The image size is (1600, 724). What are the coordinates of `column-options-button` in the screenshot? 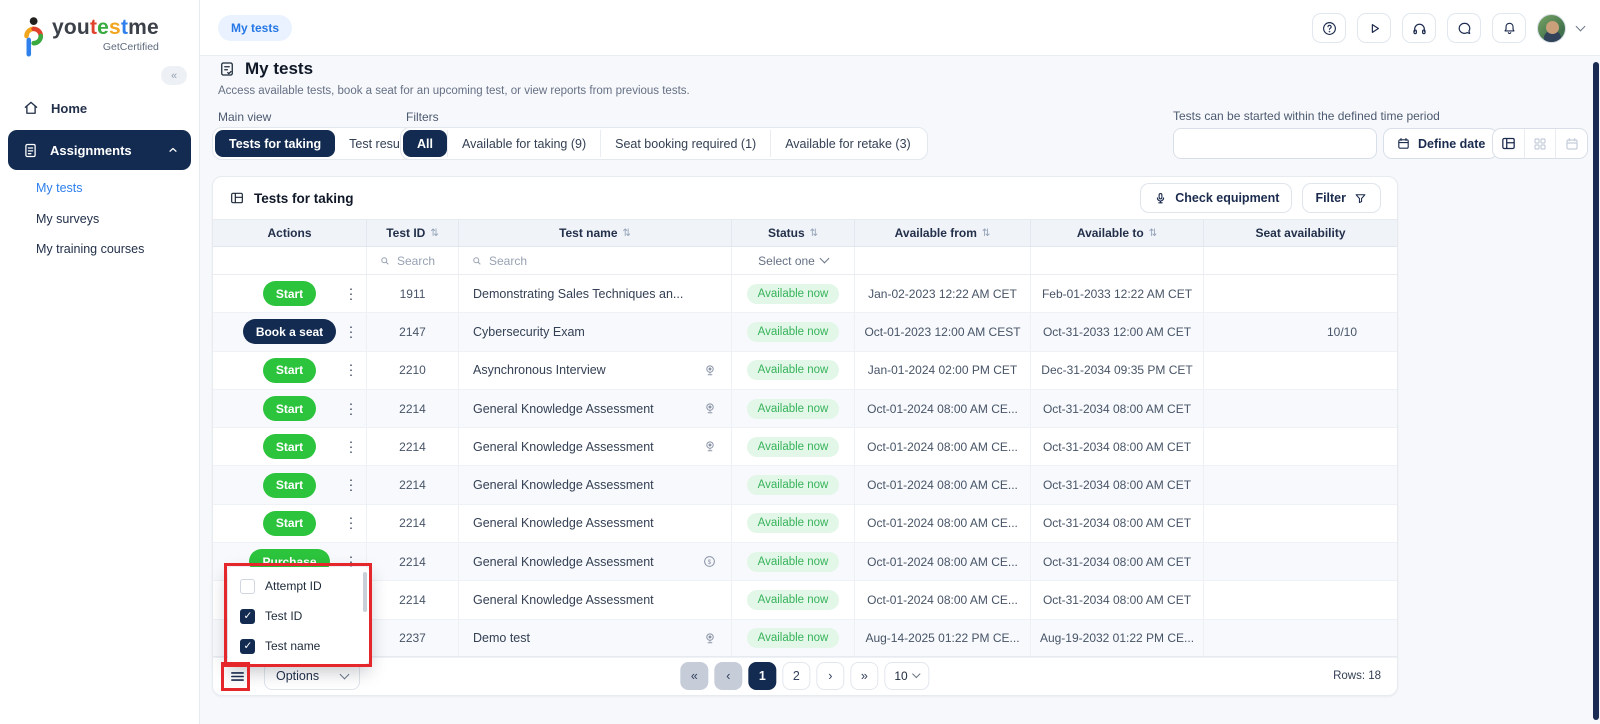 It's located at (240, 676).